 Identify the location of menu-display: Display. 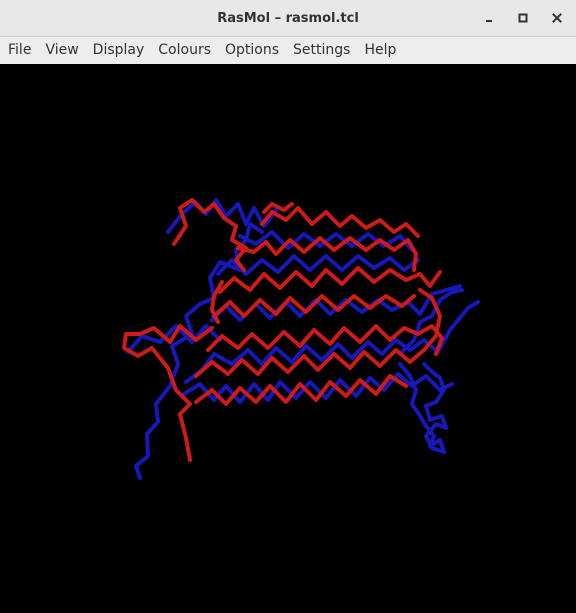
(119, 50).